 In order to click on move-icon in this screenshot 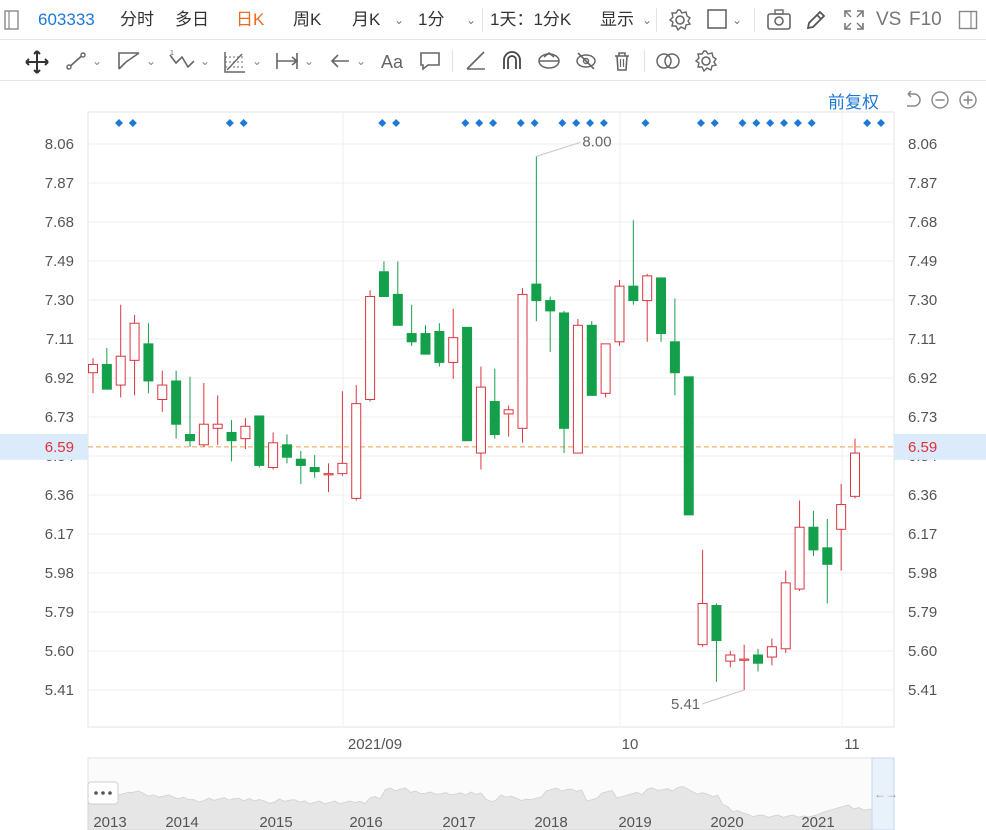, I will do `click(37, 62)`.